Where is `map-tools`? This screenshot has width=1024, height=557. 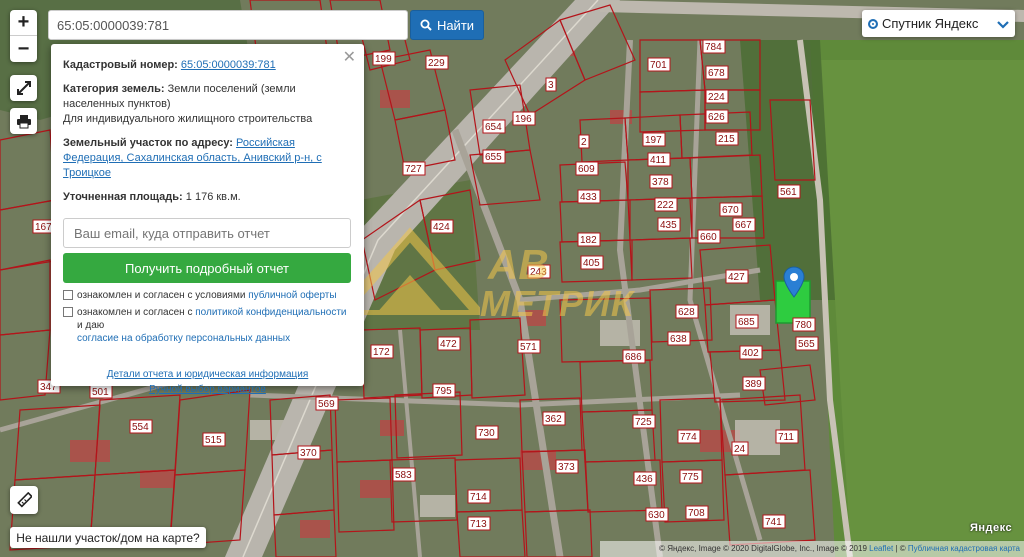
map-tools is located at coordinates (23, 88).